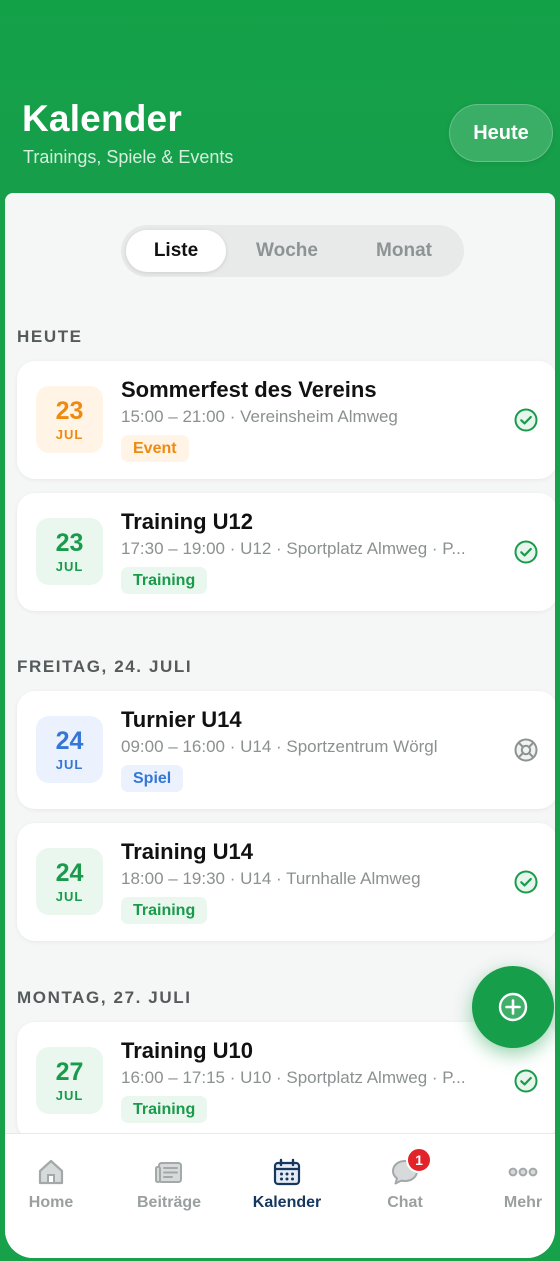  Describe the element at coordinates (187, 851) in the screenshot. I see `event-title: Training U14` at that location.